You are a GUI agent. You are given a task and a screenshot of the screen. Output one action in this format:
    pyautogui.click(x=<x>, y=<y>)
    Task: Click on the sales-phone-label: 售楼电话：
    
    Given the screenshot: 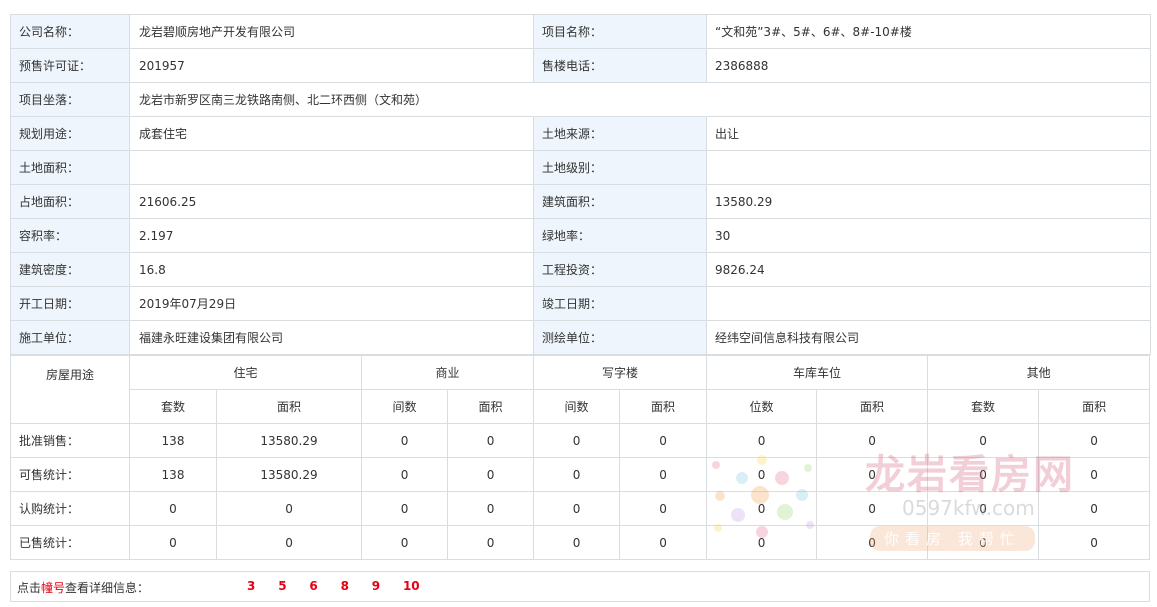 What is the action you would take?
    pyautogui.click(x=620, y=65)
    